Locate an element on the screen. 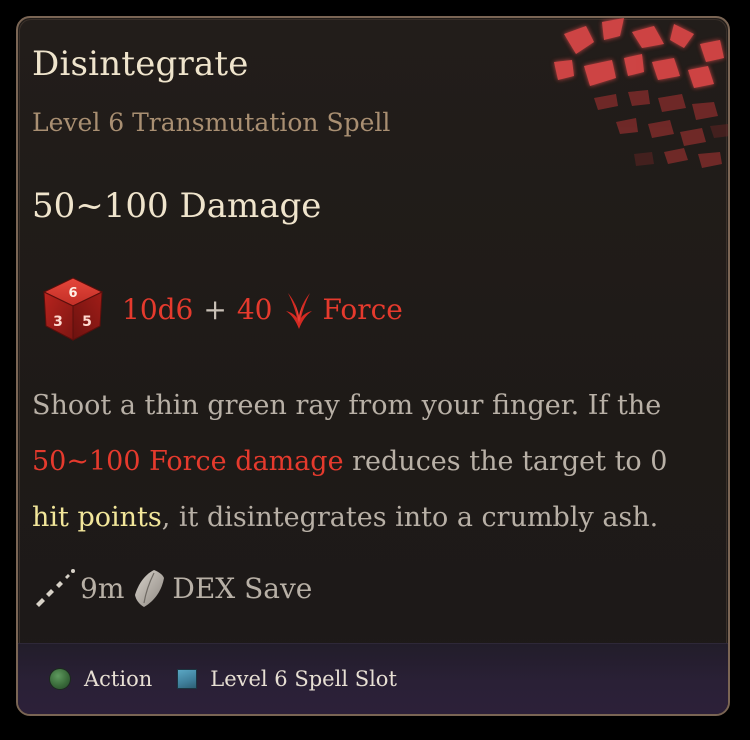 This screenshot has height=740, width=750. damage-dice: 10d6 is located at coordinates (158, 309).